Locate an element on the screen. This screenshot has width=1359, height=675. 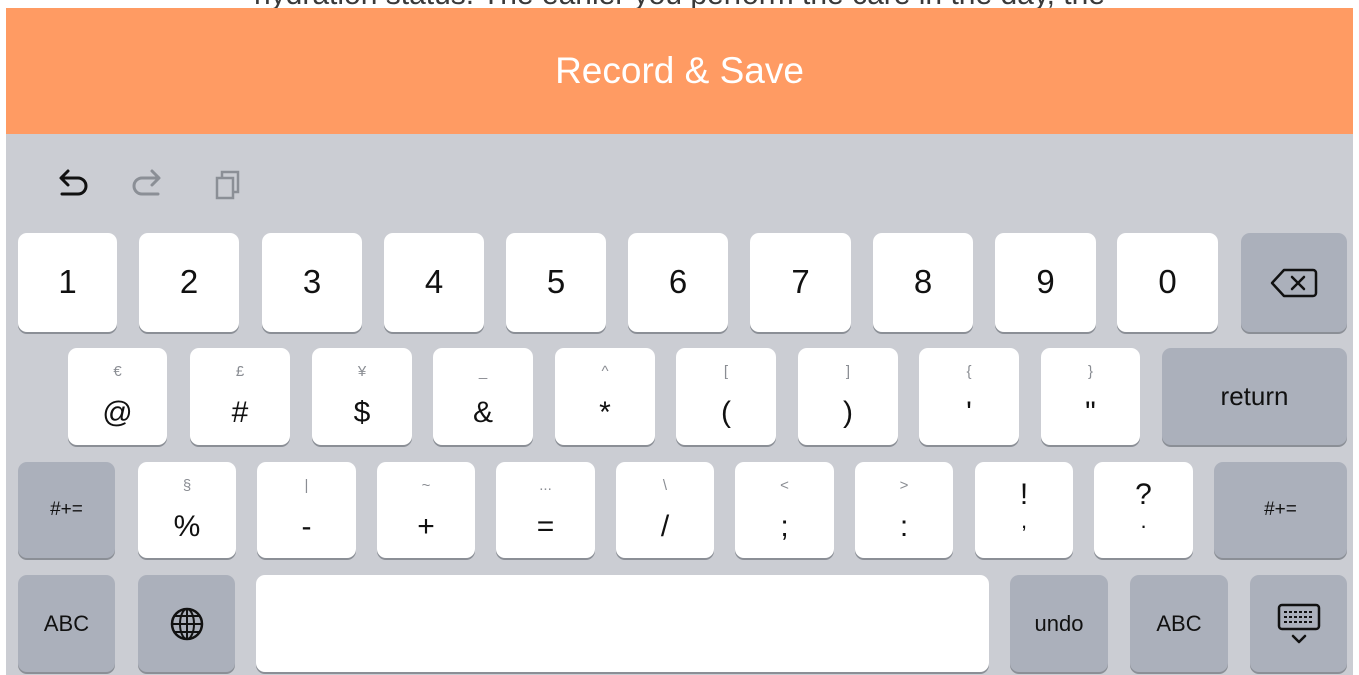
symbols-toggle-left: #+= is located at coordinates (66, 510).